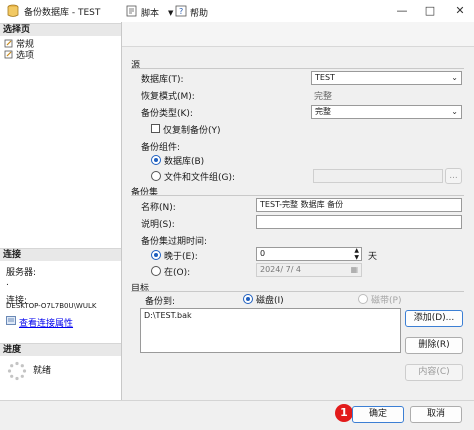  What do you see at coordinates (354, 269) in the screenshot?
I see `calendar-icon: ▦` at bounding box center [354, 269].